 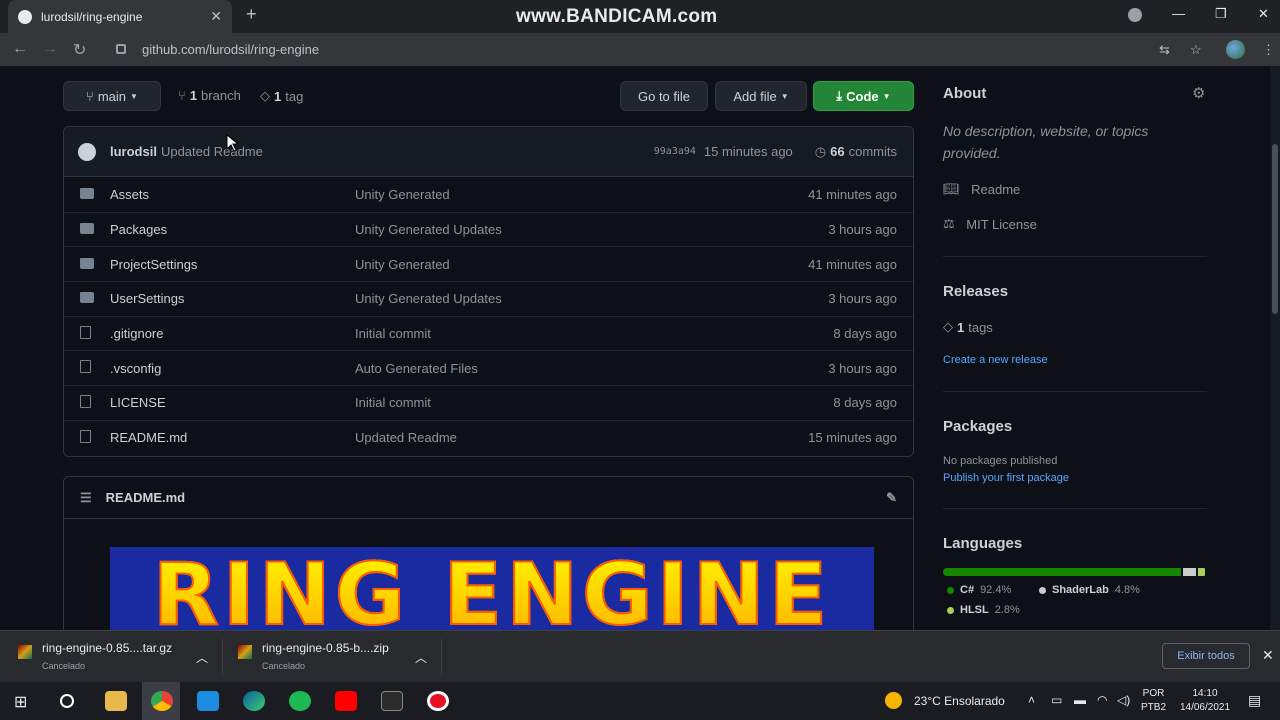 I want to click on publish-package-link: Publish your first package, so click(x=1006, y=478).